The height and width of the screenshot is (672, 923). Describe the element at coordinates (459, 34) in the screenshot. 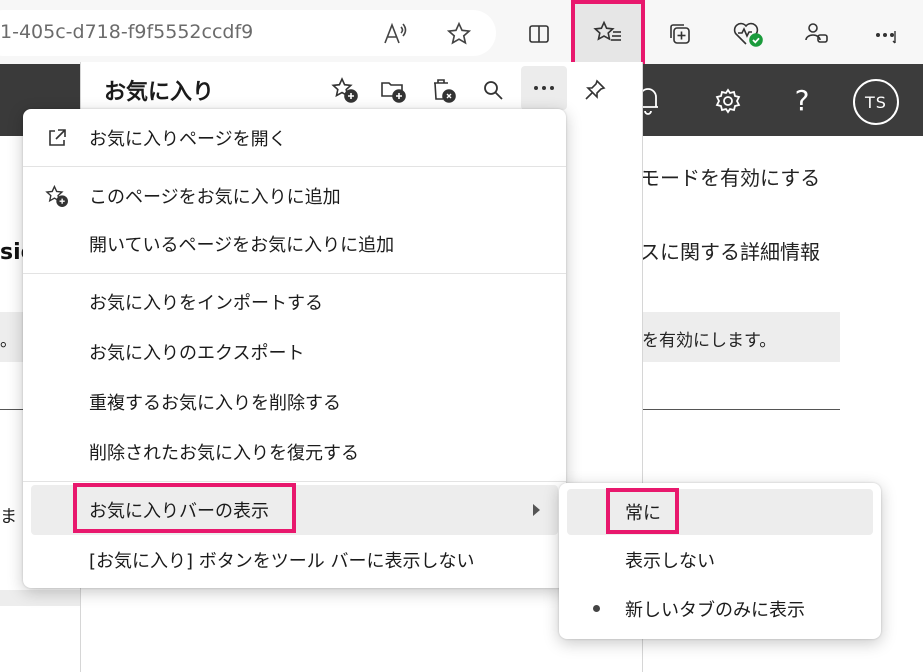

I see `add-favorite-star-icon` at that location.